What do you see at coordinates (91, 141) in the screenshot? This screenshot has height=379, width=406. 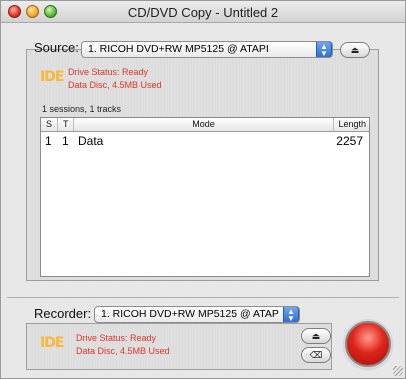 I see `mode-cell: Data` at bounding box center [91, 141].